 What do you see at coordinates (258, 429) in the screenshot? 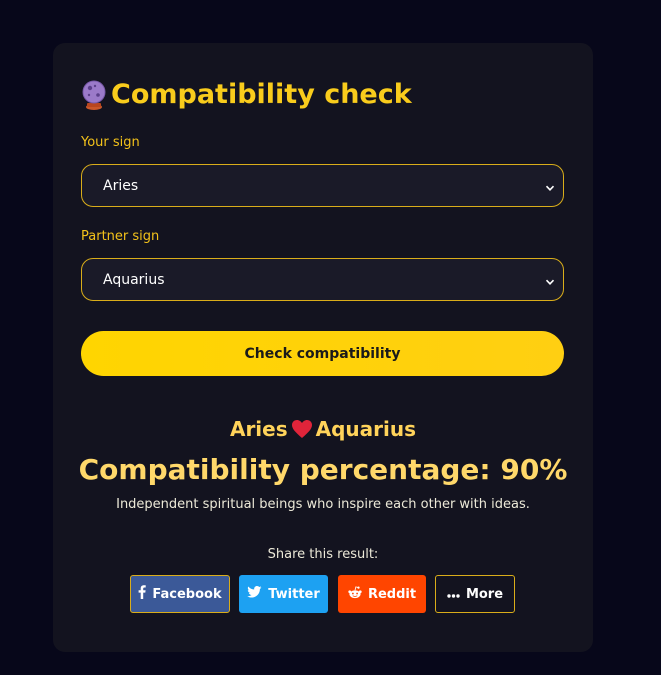
I see `sign-a: Aries` at bounding box center [258, 429].